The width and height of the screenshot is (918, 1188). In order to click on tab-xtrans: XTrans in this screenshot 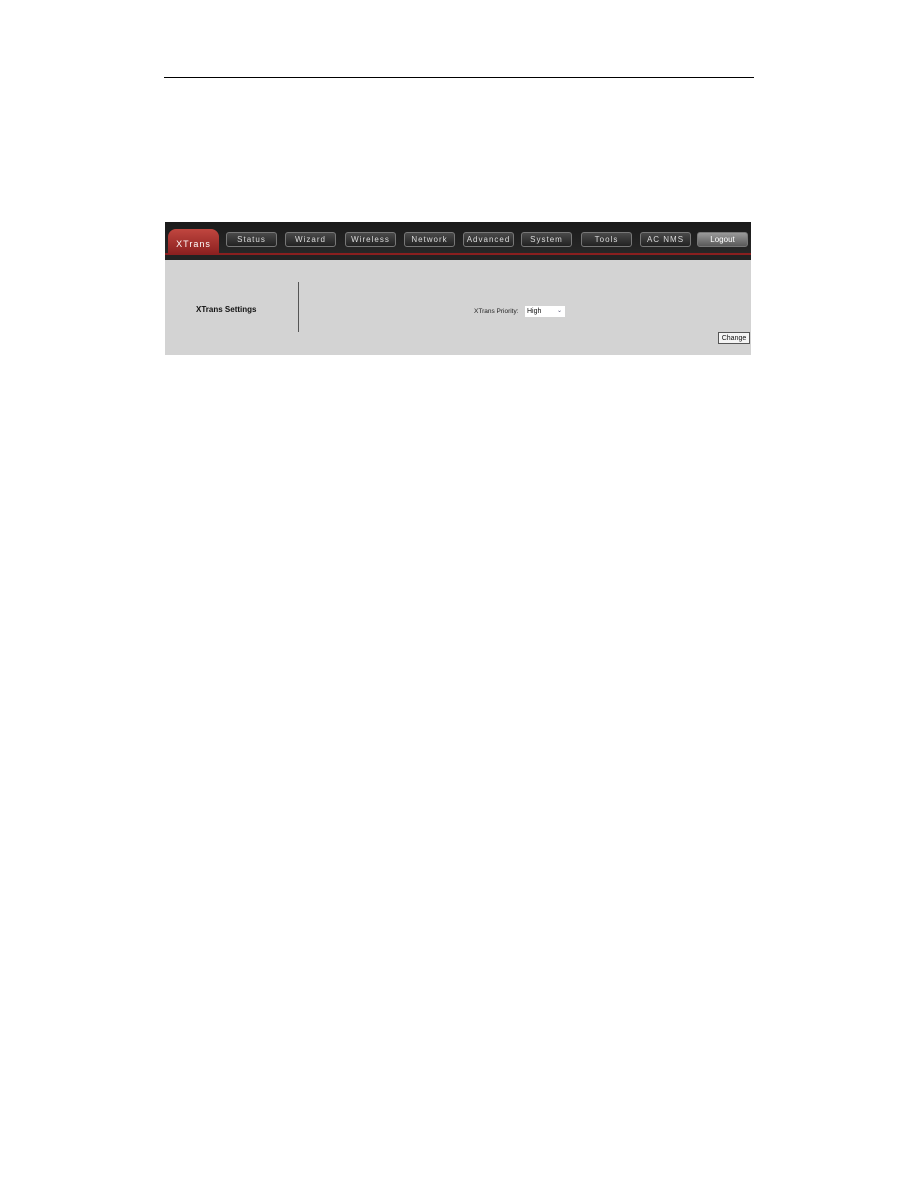, I will do `click(193, 242)`.